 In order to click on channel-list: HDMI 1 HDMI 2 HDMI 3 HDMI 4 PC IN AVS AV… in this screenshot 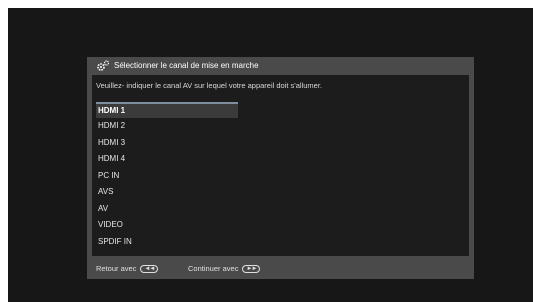, I will do `click(167, 176)`.